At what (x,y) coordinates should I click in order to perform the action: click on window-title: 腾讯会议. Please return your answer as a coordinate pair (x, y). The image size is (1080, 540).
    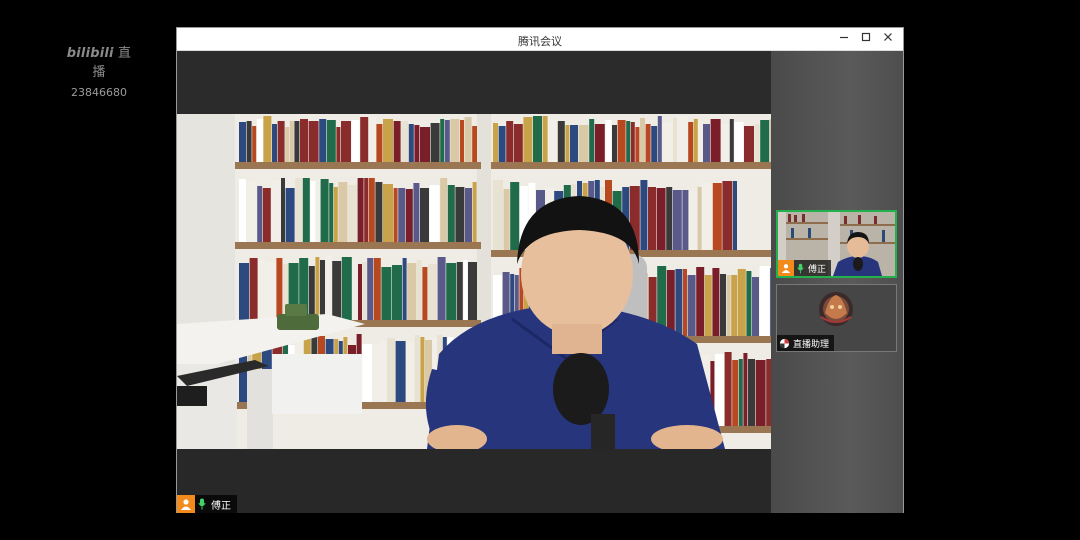
    Looking at the image, I should click on (540, 41).